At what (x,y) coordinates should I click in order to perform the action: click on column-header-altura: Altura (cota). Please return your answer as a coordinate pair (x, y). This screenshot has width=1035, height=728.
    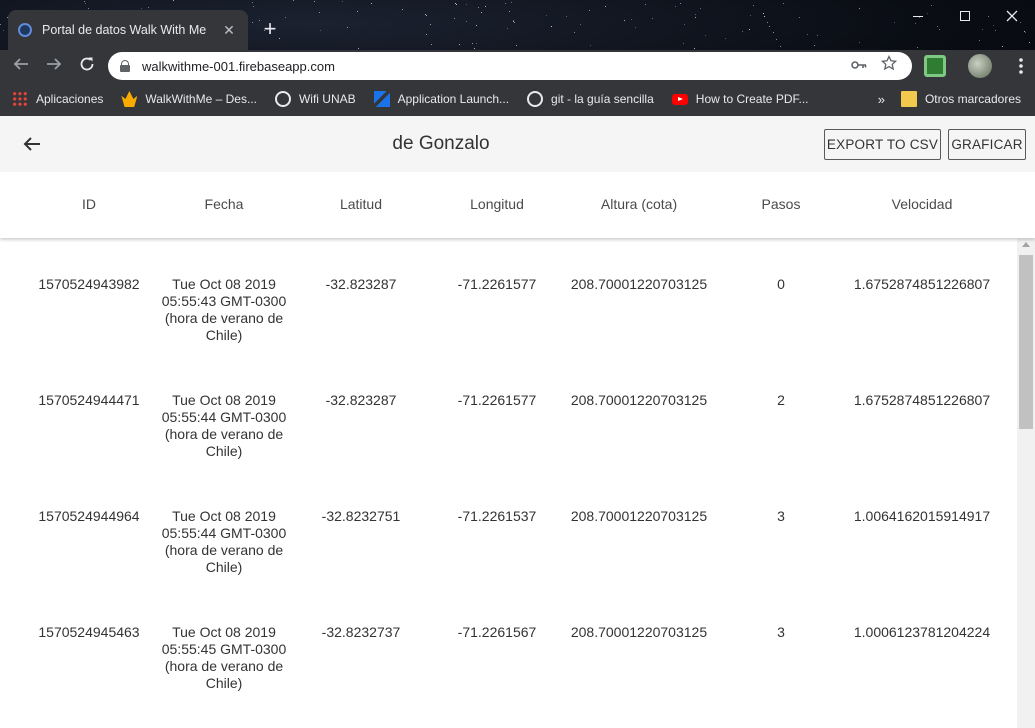
    Looking at the image, I should click on (639, 204).